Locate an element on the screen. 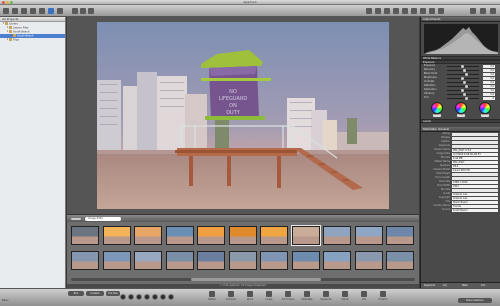 This screenshot has height=306, width=500. reject-icon is located at coordinates (147, 297).